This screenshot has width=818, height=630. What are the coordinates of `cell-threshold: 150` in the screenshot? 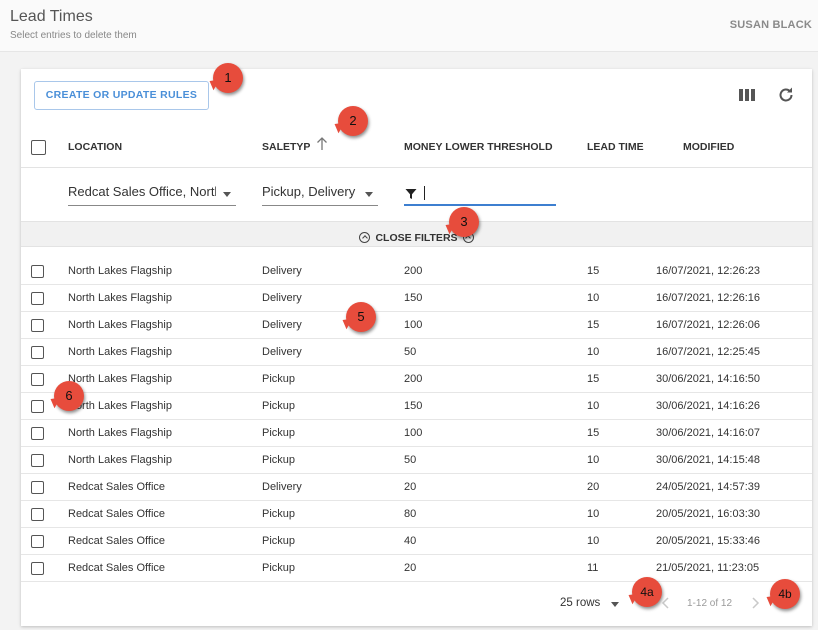 It's located at (413, 298).